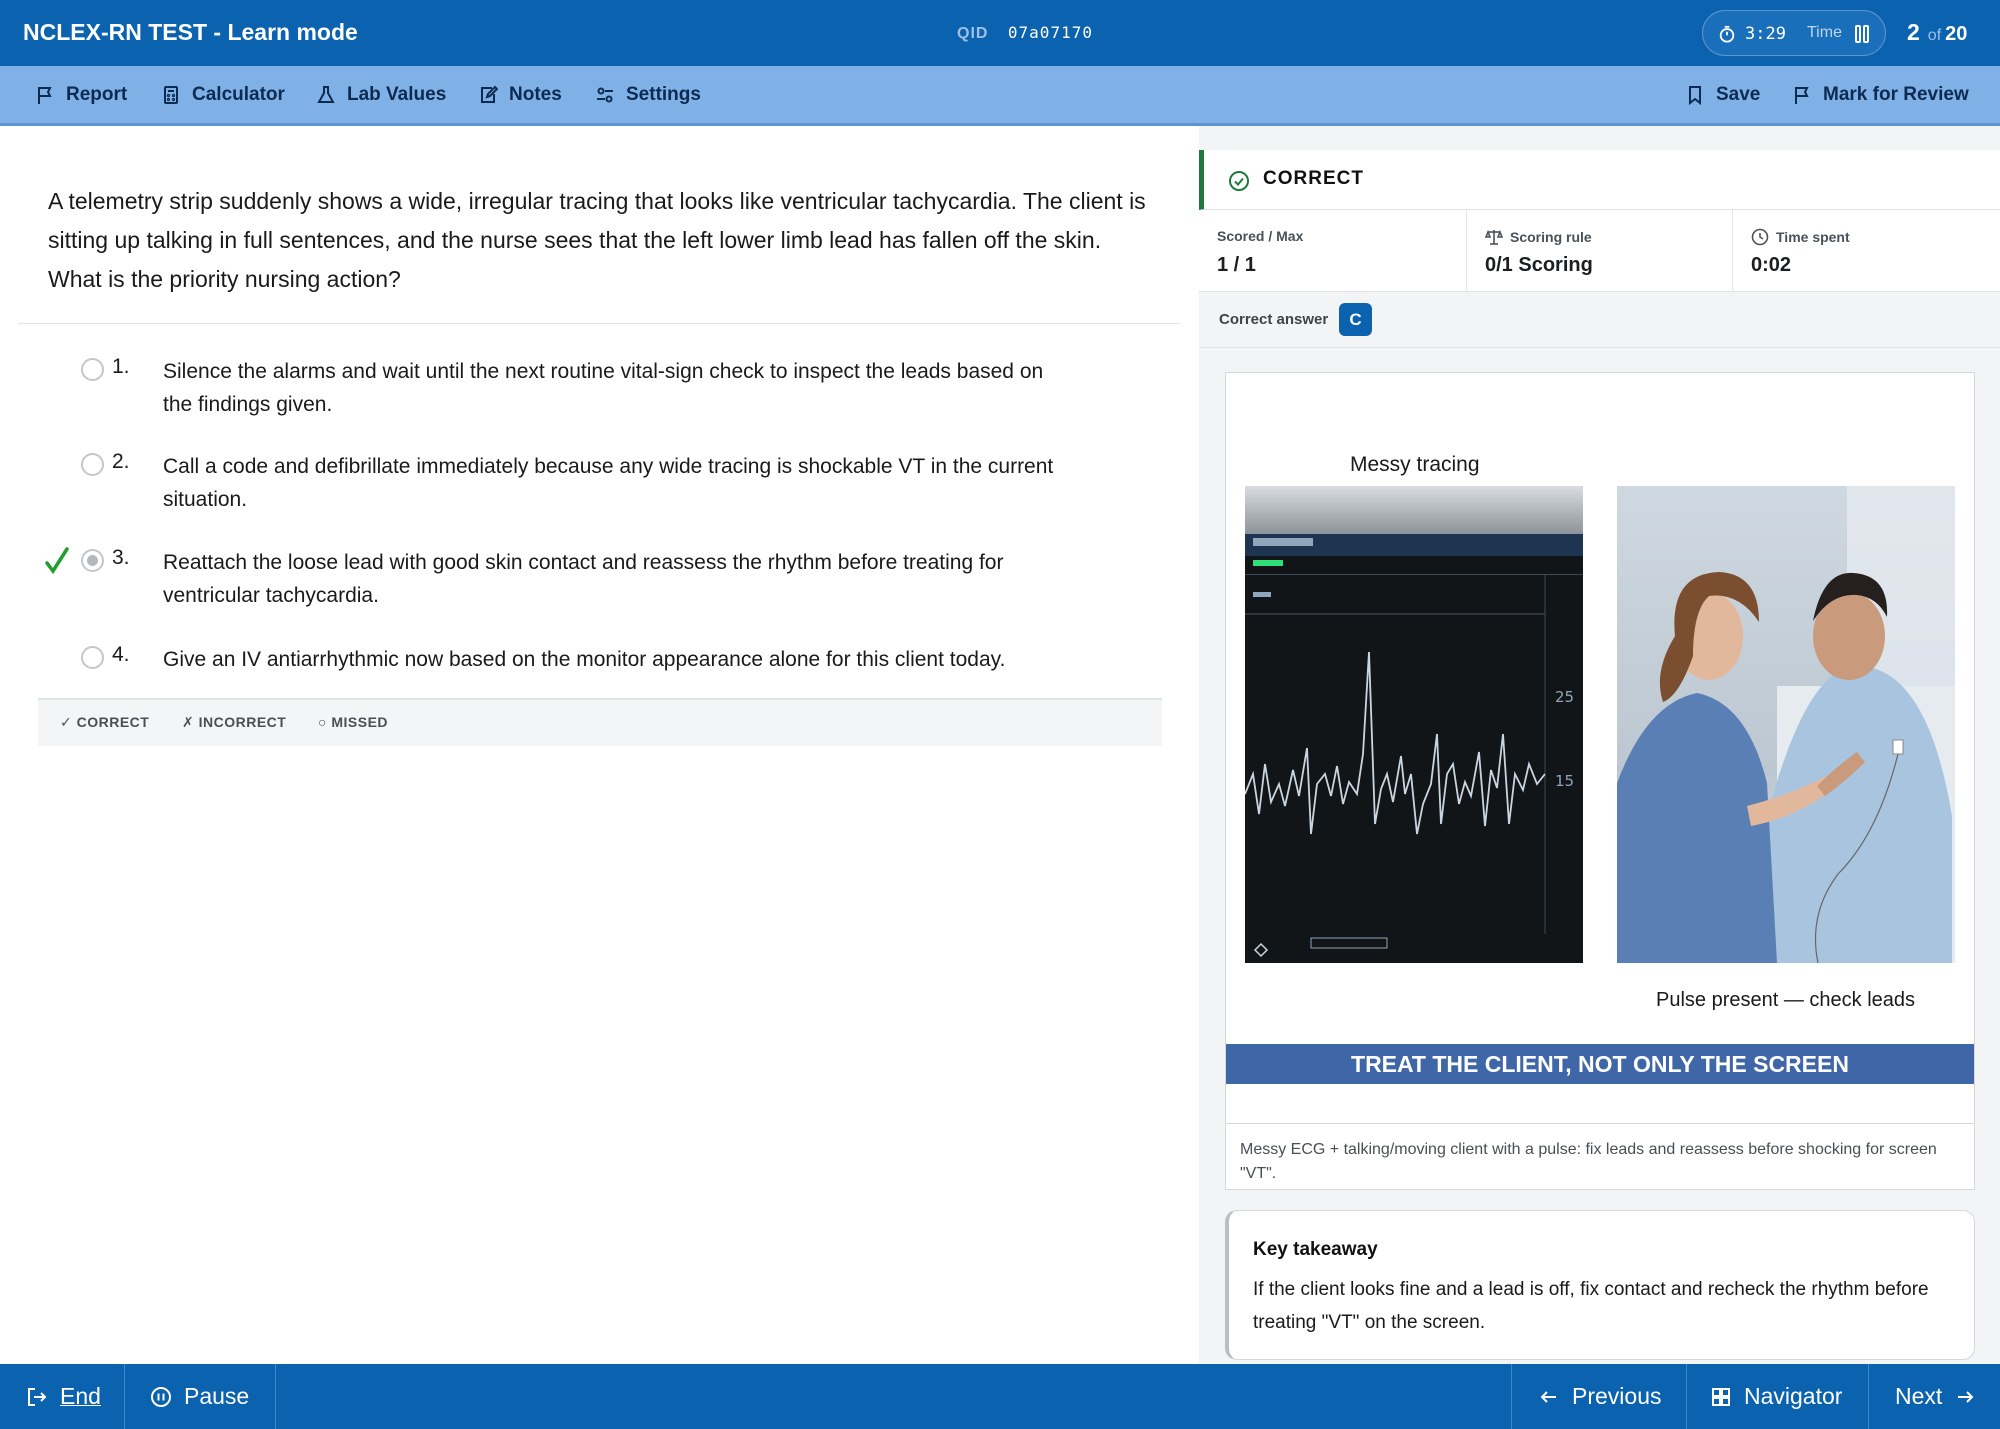 The height and width of the screenshot is (1429, 2000). I want to click on question-counter: 2 of 20, so click(1937, 32).